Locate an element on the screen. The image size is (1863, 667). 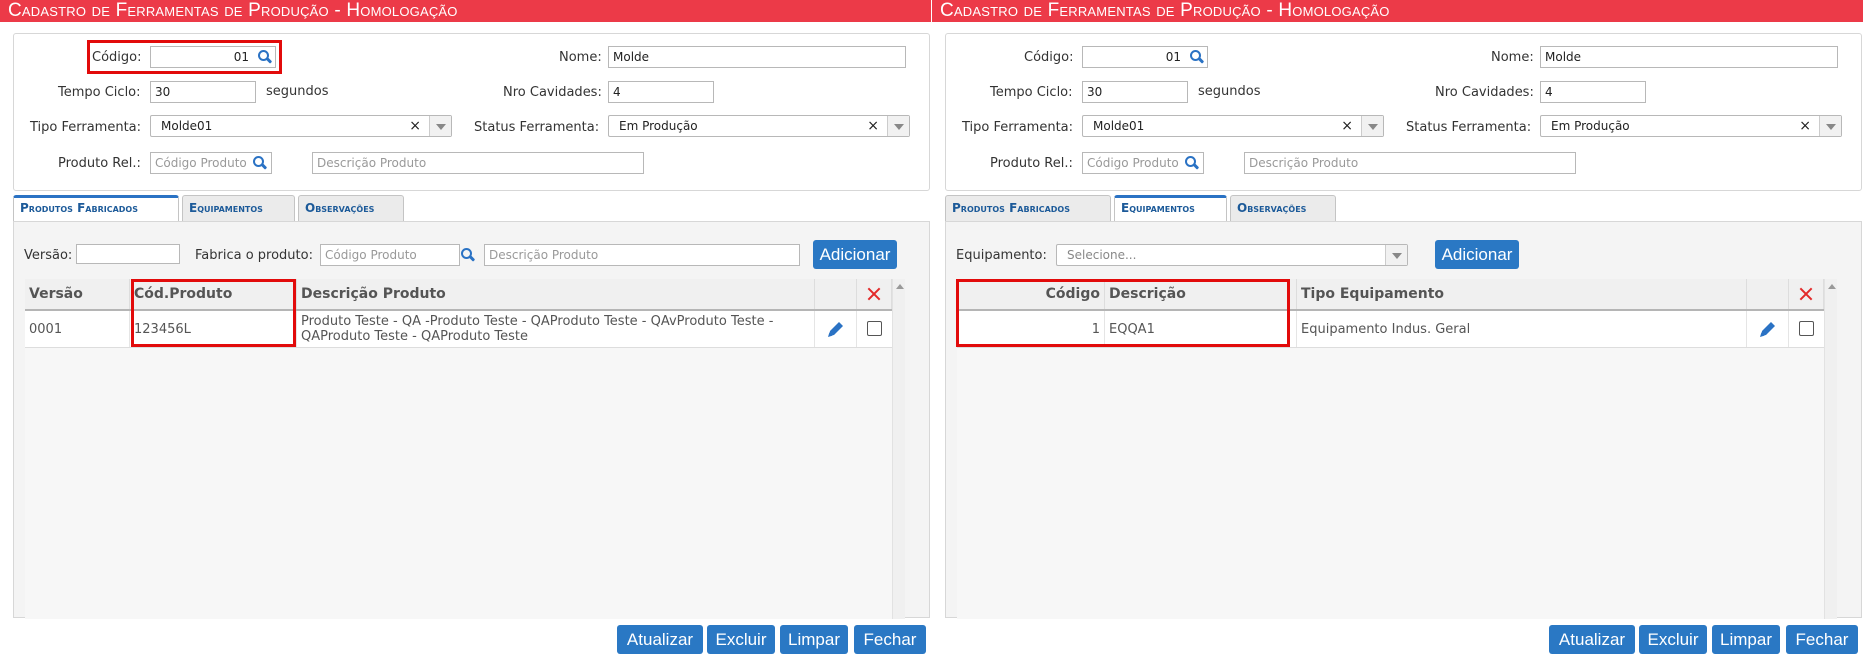
codigo-search-icon is located at coordinates (1196, 57).